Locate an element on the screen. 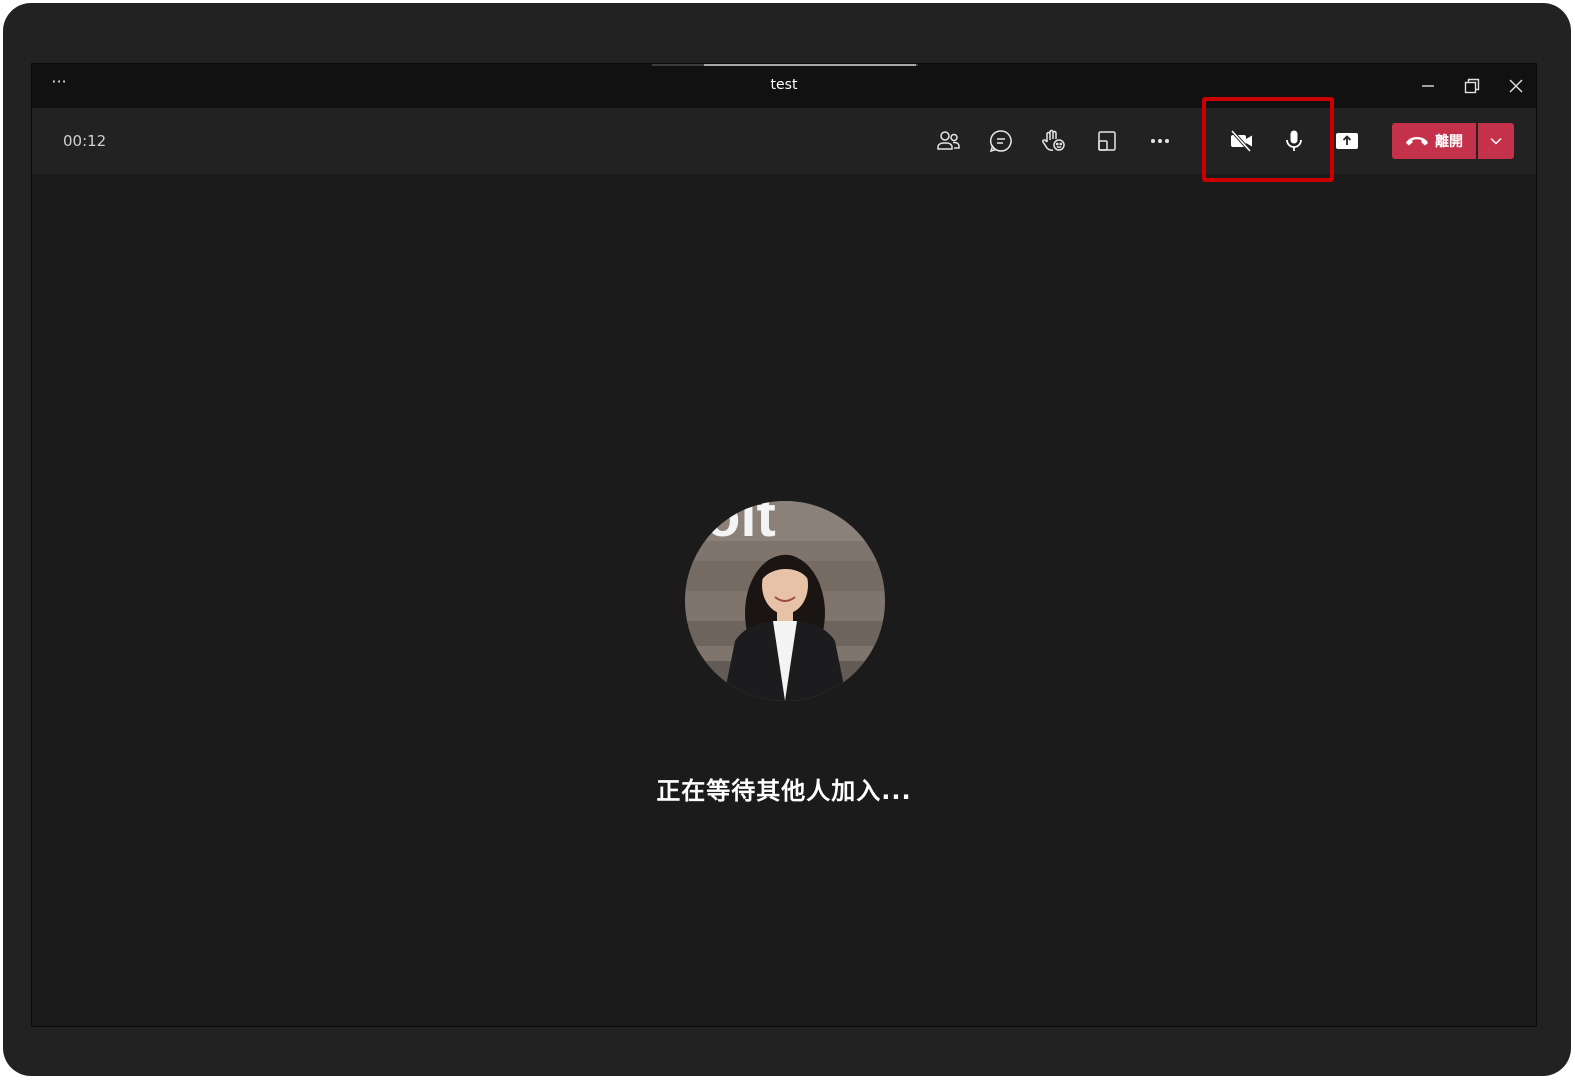  window-layout-icon is located at coordinates (1107, 141).